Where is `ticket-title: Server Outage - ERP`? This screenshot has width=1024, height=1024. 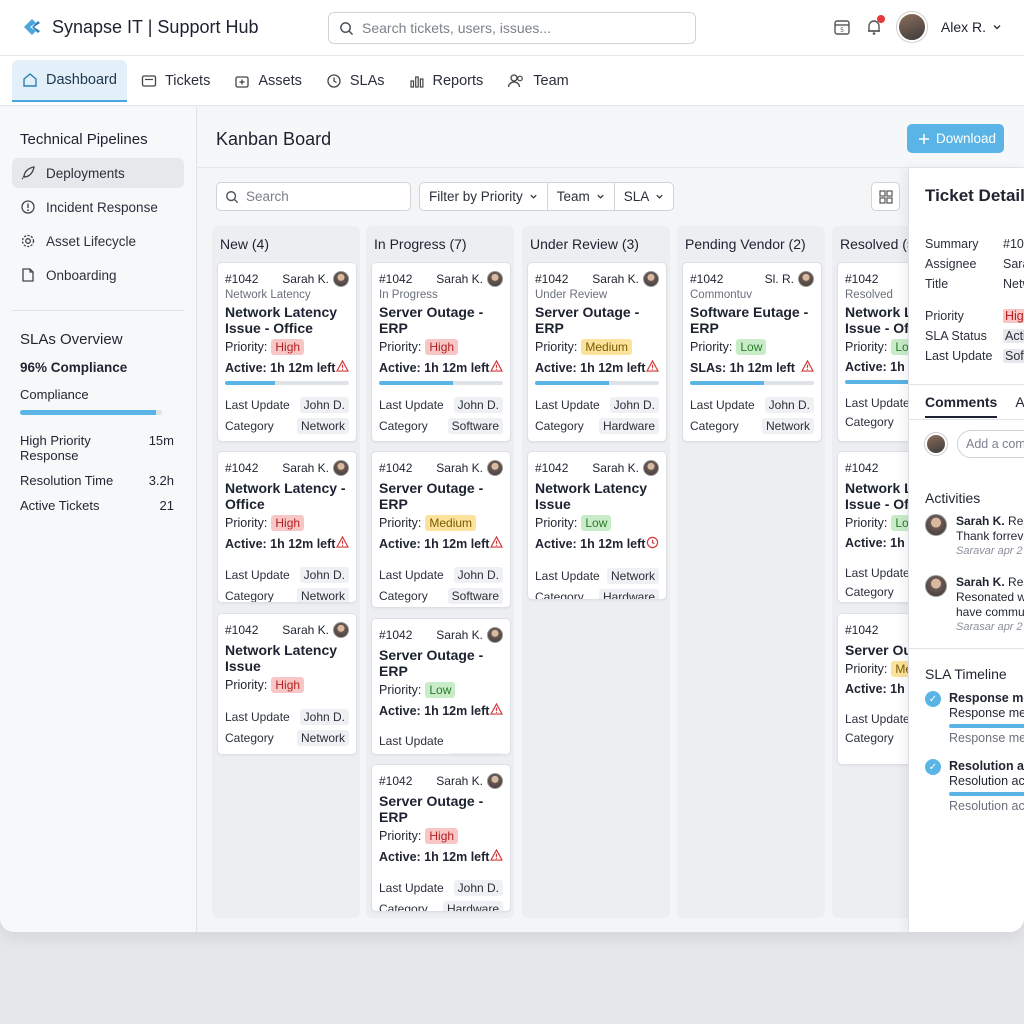 ticket-title: Server Outage - ERP is located at coordinates (587, 320).